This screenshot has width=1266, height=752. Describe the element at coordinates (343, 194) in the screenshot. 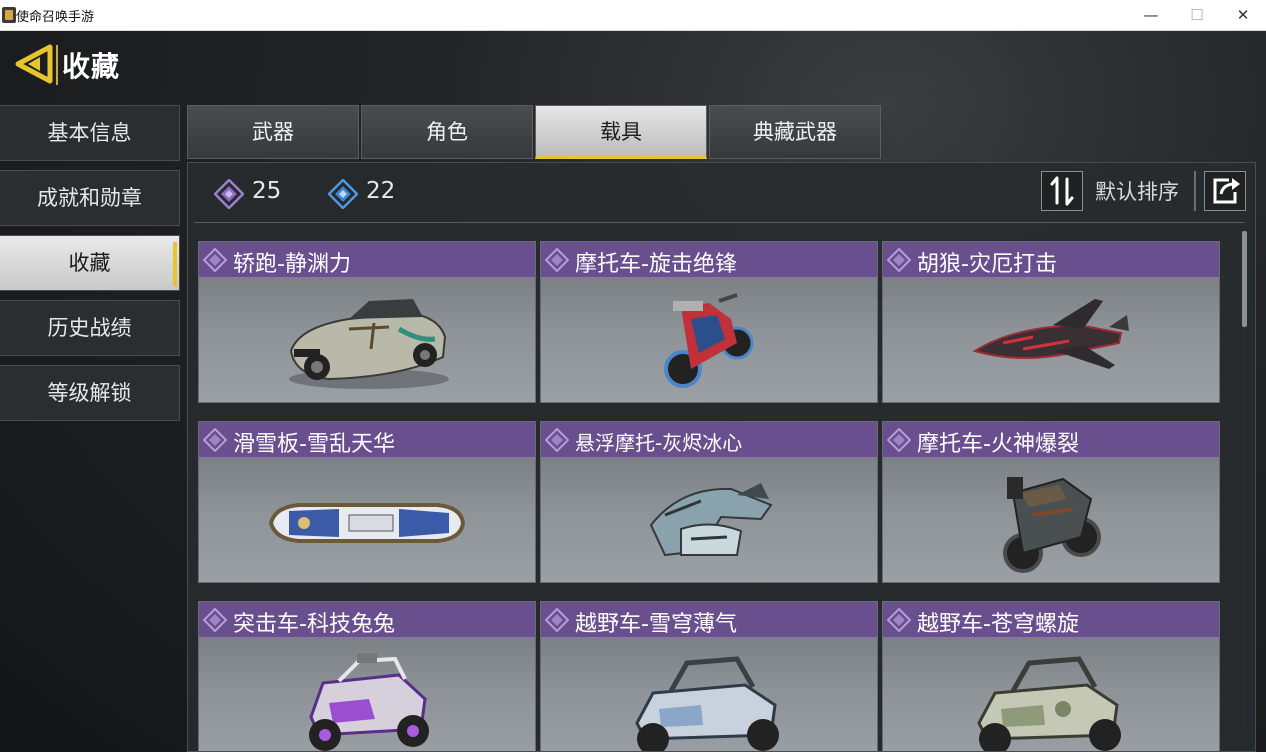

I see `blue-diamond-icon` at that location.